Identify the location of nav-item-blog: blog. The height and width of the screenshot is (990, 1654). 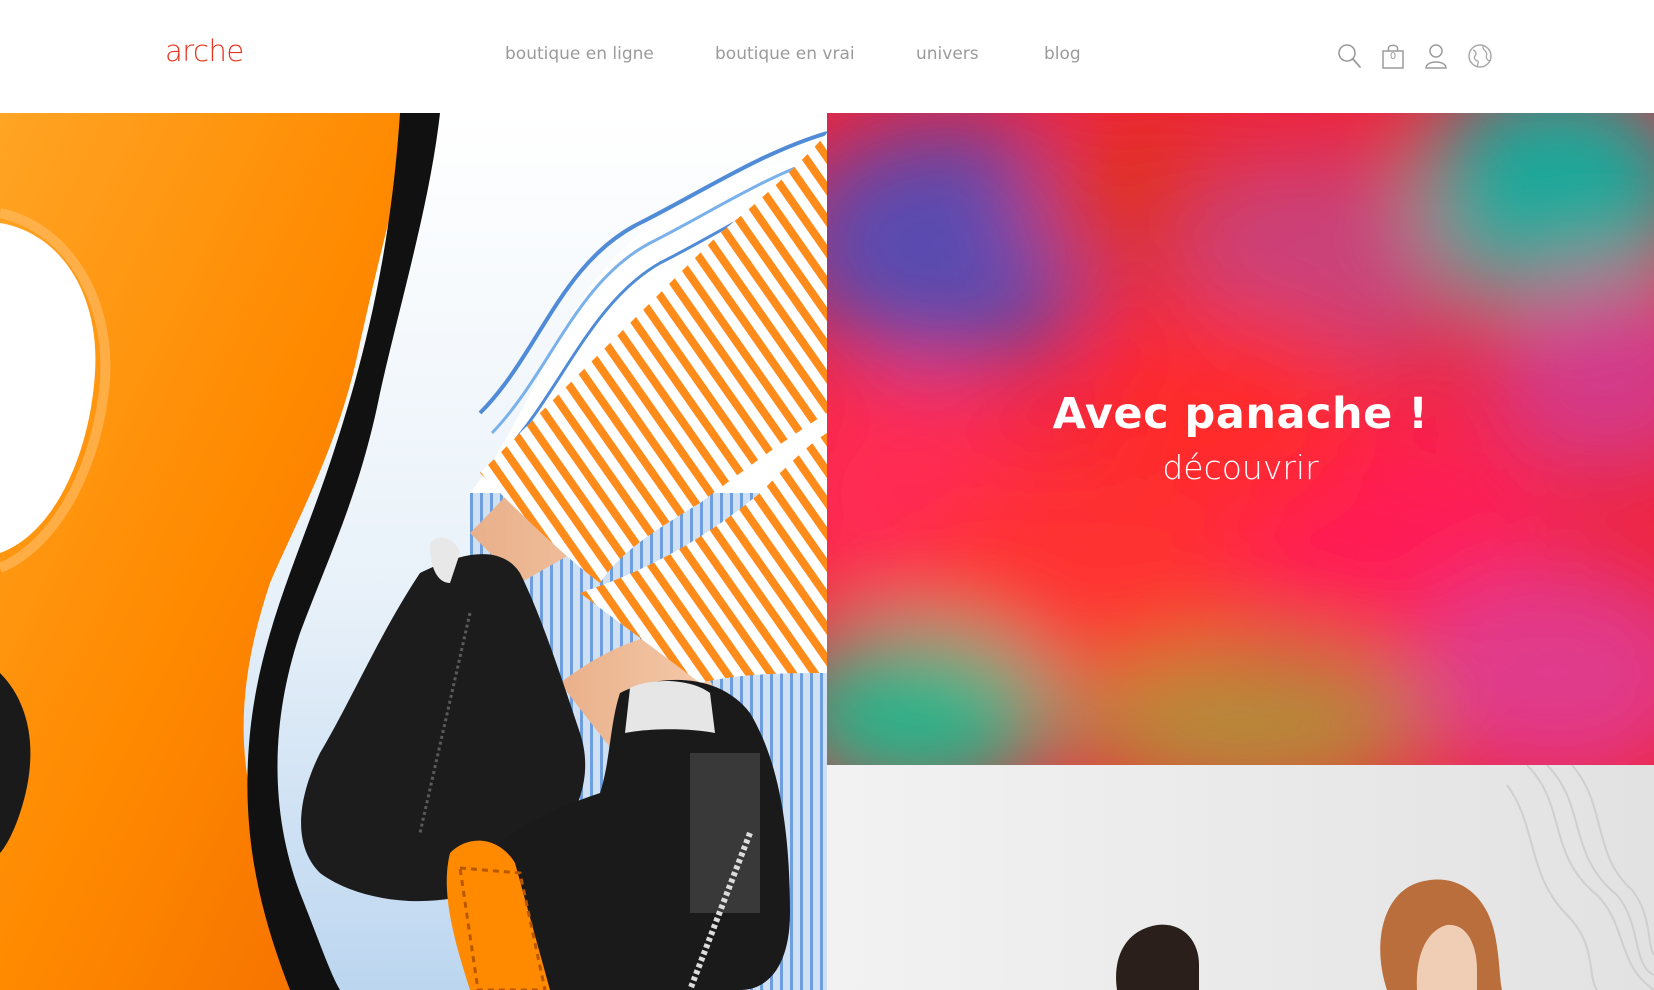
(1062, 54).